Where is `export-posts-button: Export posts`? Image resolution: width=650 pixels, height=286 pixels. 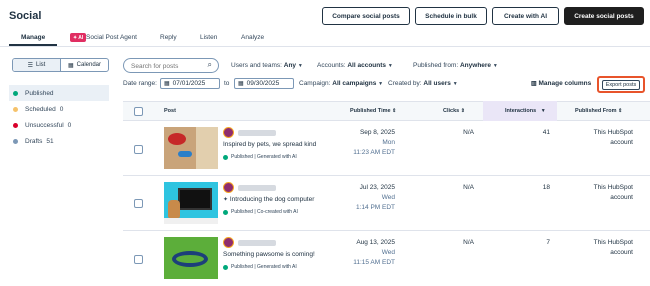
export-posts-button: Export posts is located at coordinates (621, 84).